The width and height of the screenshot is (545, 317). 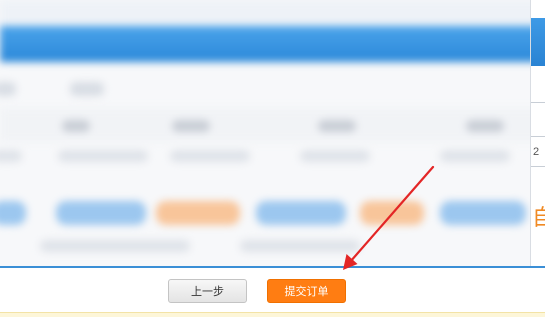 What do you see at coordinates (536, 152) in the screenshot?
I see `side-digit: 2` at bounding box center [536, 152].